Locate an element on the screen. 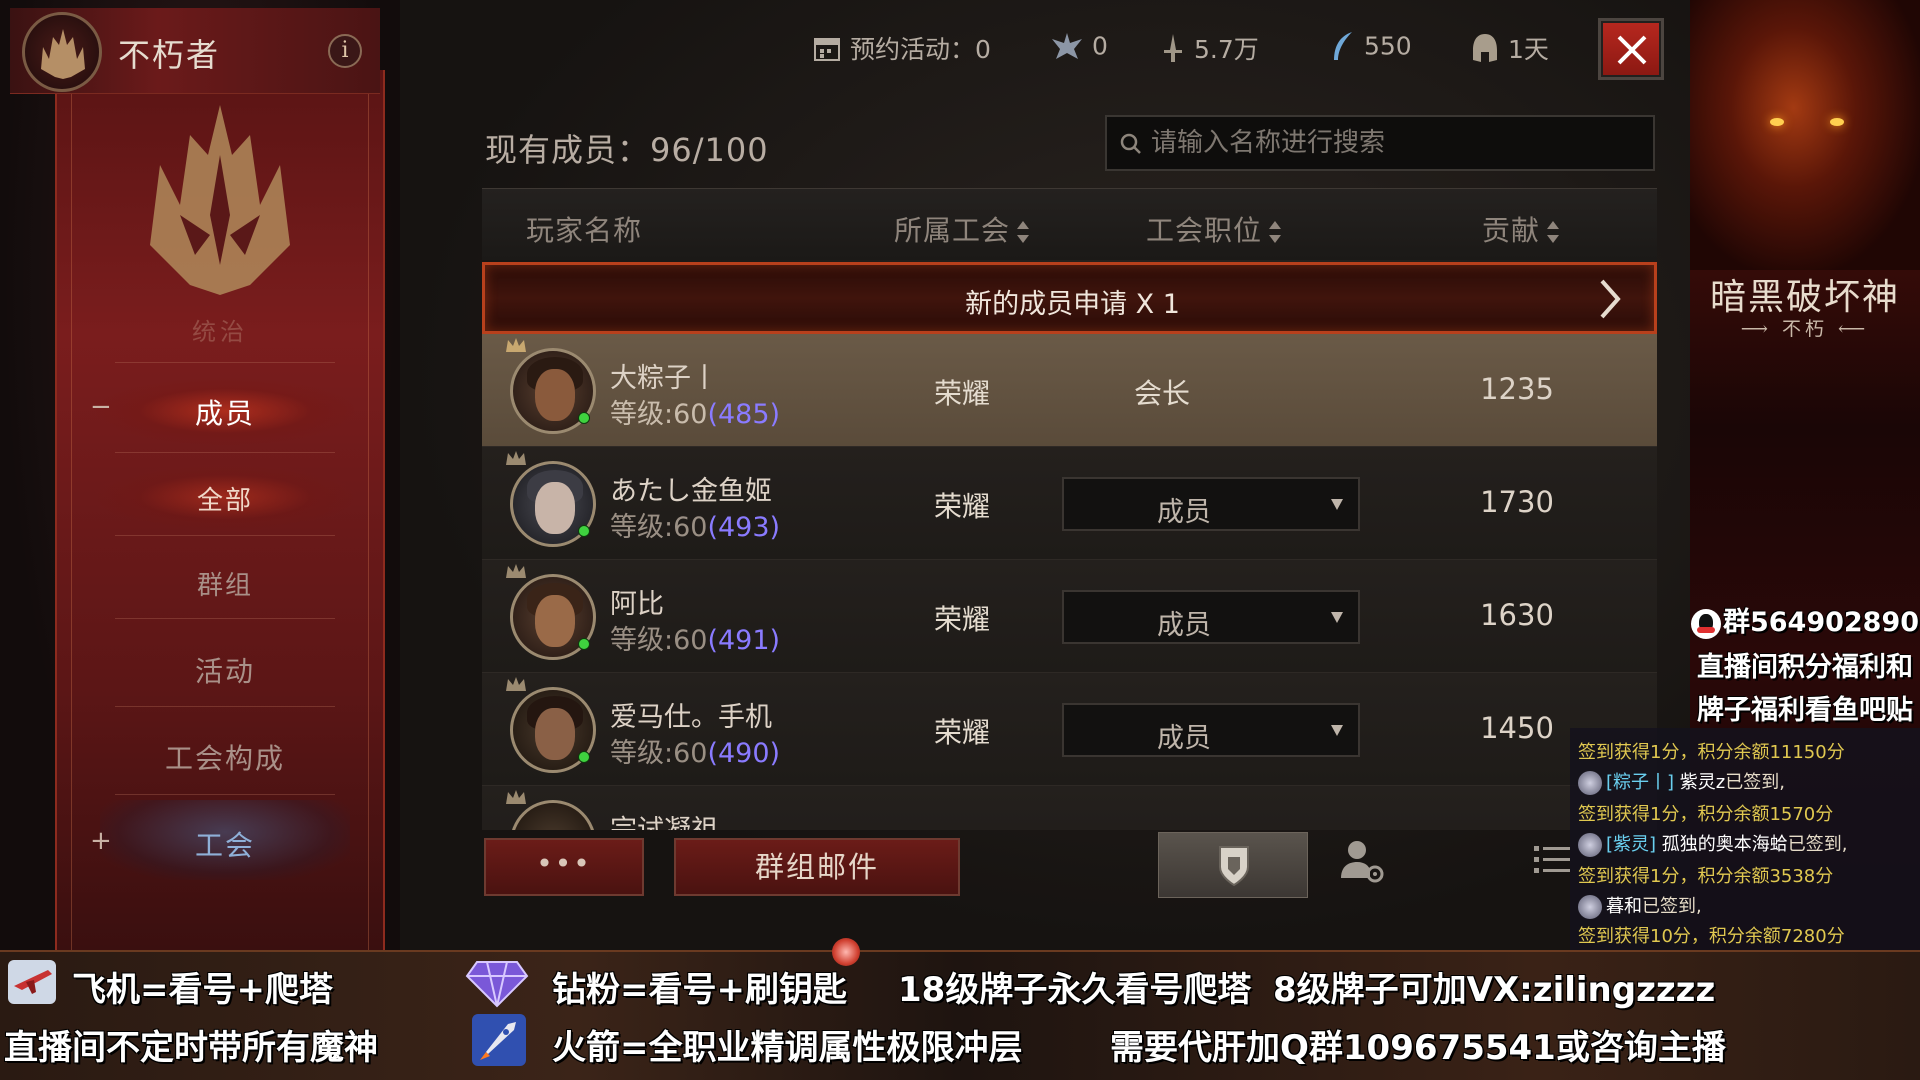 The width and height of the screenshot is (1920, 1080). member-row: 阿比 等级:60(491) 荣耀 成员 1630 is located at coordinates (1069, 616).